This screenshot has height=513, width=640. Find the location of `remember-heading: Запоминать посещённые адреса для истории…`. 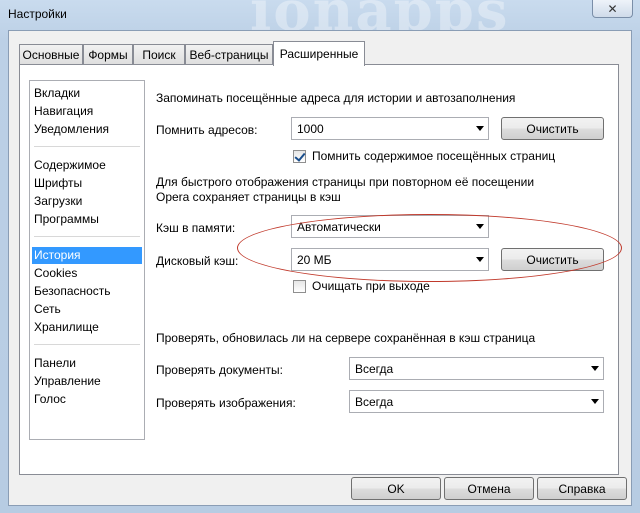

remember-heading: Запоминать посещённые адреса для истории… is located at coordinates (336, 98).